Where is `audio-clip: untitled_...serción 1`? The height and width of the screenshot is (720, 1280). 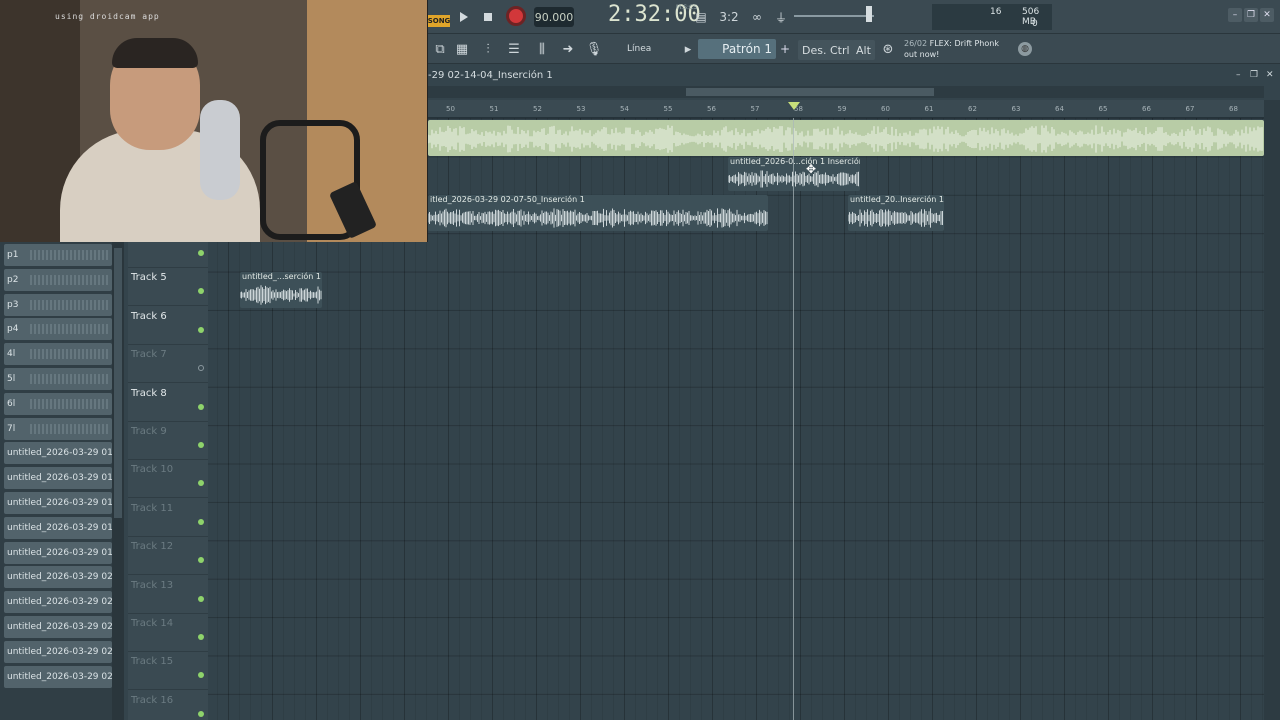
audio-clip: untitled_...serción 1 is located at coordinates (281, 290).